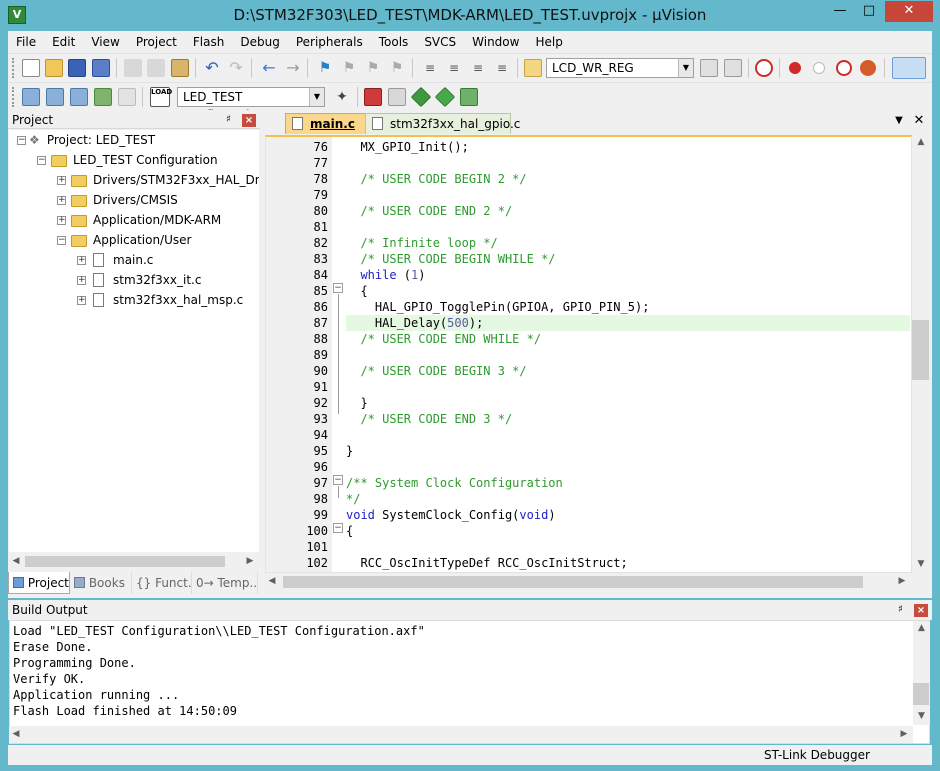  Describe the element at coordinates (443, 339) in the screenshot. I see `code-line: /* USER CODE END WHILE */` at that location.